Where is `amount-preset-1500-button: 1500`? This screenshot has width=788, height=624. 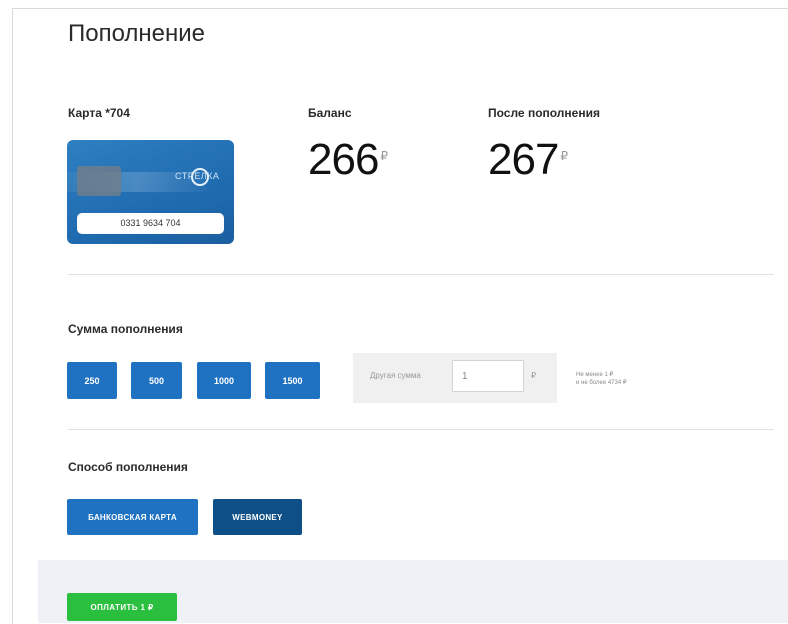 amount-preset-1500-button: 1500 is located at coordinates (292, 380).